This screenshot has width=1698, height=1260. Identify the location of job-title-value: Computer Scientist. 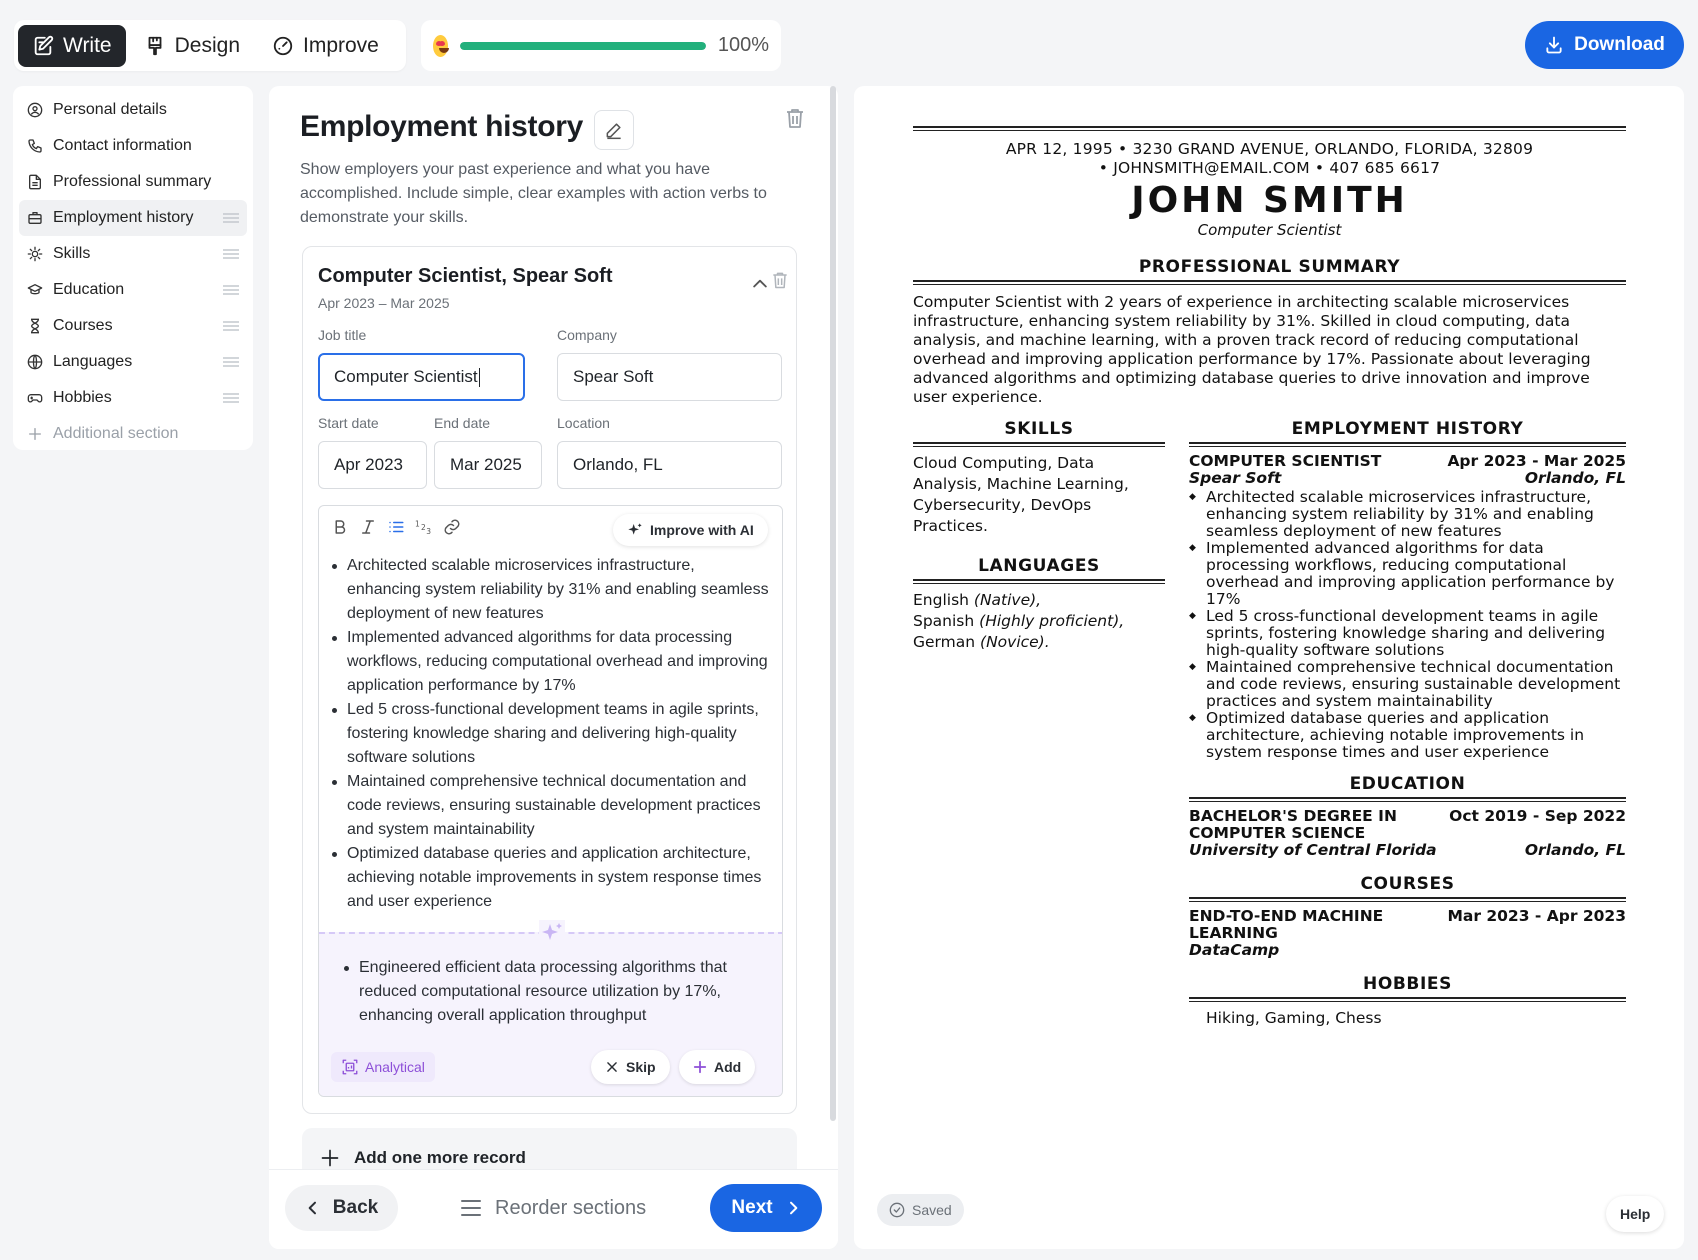
(406, 376).